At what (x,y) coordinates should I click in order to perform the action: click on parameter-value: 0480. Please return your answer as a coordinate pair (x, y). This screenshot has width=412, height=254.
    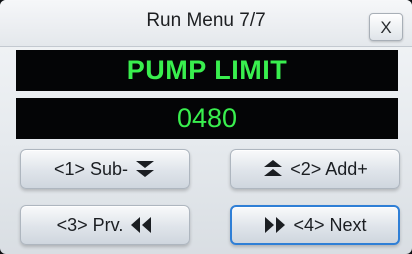
    Looking at the image, I should click on (207, 118).